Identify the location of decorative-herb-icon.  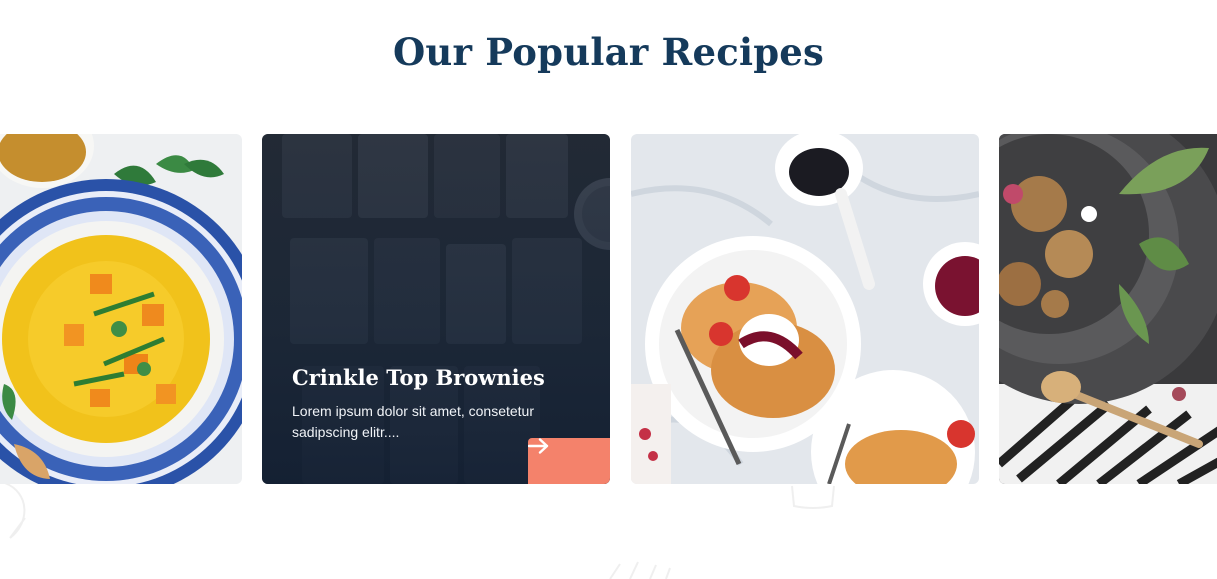
(640, 570).